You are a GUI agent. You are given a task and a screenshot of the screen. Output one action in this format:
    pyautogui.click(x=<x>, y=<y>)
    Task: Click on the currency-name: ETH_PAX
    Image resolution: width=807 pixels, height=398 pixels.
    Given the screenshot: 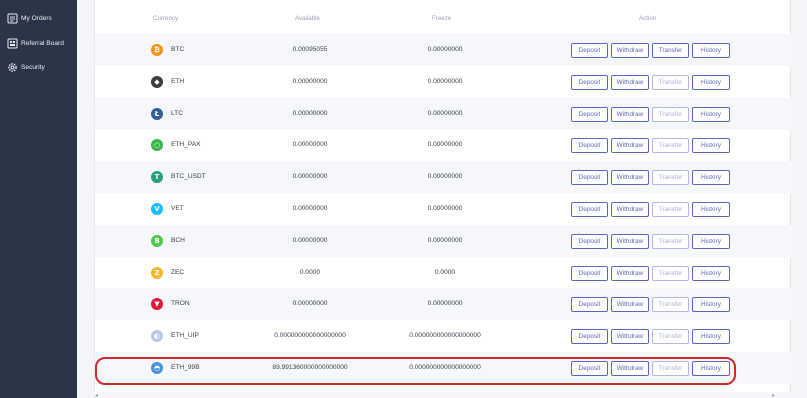 What is the action you would take?
    pyautogui.click(x=186, y=145)
    